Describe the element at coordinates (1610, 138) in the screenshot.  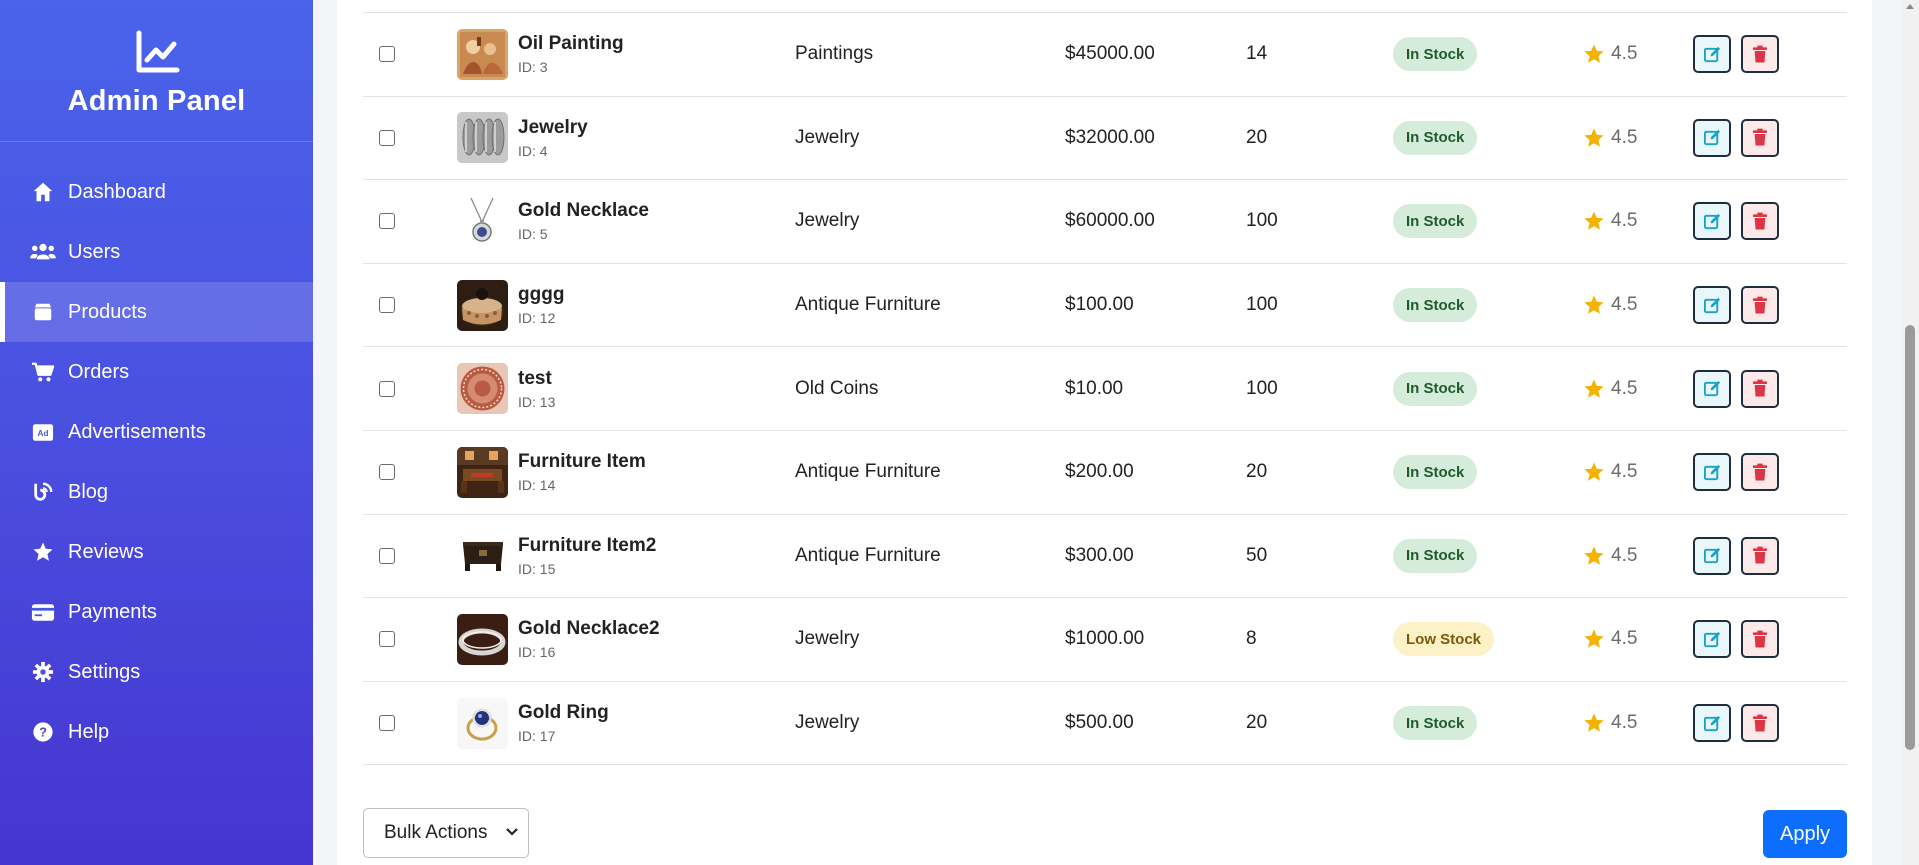
I see `product-rating: 4.5` at that location.